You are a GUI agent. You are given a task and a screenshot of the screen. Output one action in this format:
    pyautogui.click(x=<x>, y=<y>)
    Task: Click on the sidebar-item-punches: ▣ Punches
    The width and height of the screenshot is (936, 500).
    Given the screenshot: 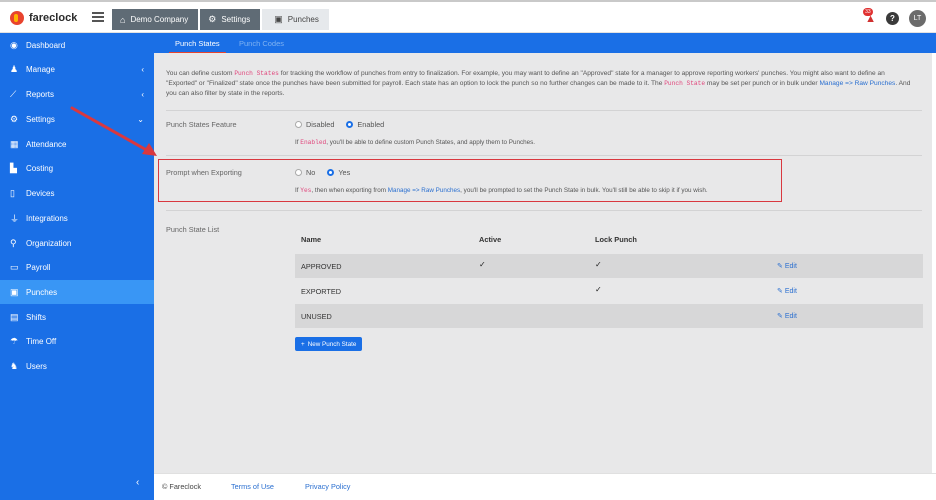 What is the action you would take?
    pyautogui.click(x=77, y=292)
    